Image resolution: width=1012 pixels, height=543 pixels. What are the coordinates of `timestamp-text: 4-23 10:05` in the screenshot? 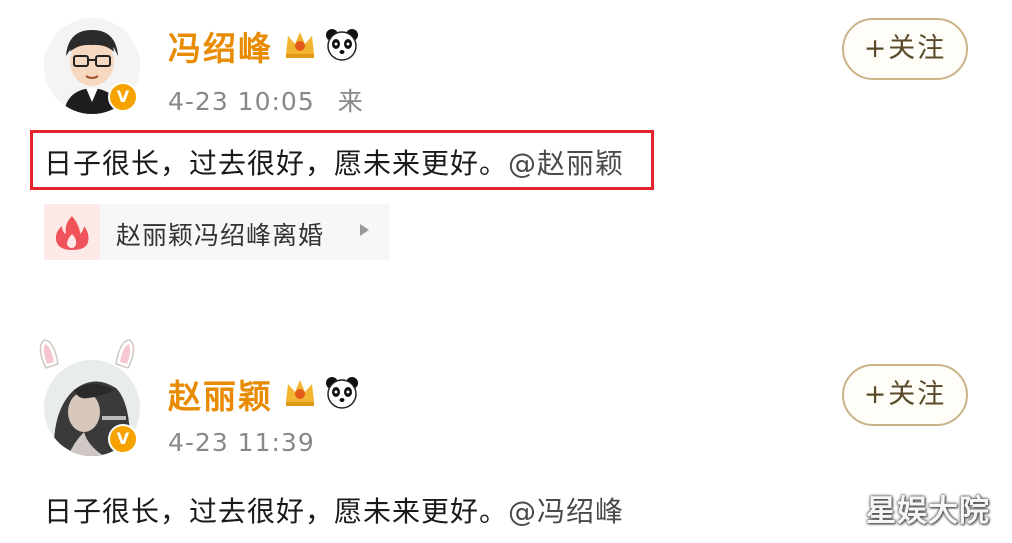 It's located at (241, 101).